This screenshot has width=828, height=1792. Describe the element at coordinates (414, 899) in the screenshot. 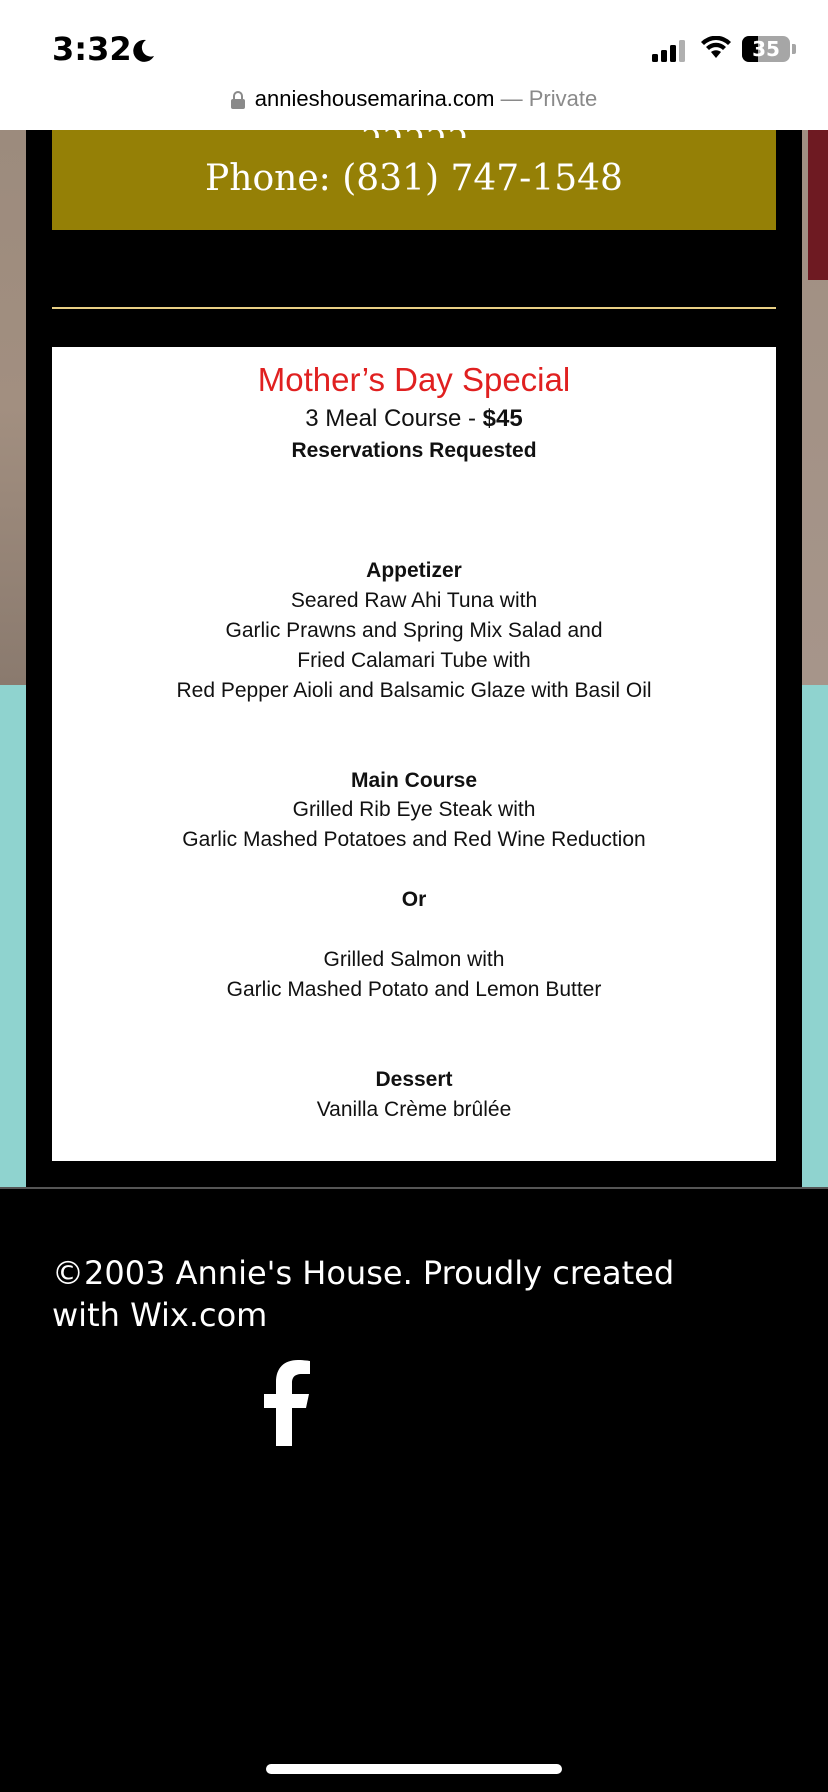

I see `or-label: Or` at that location.